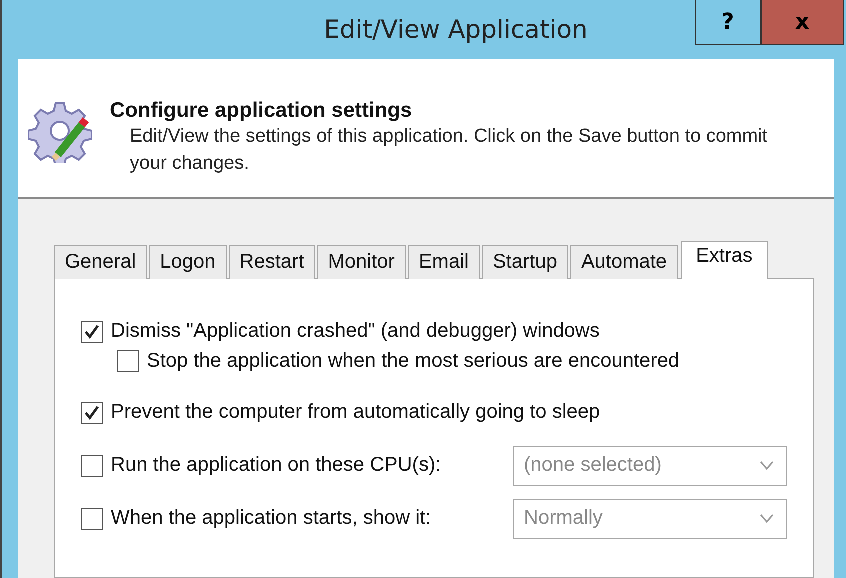 This screenshot has height=578, width=846. Describe the element at coordinates (724, 260) in the screenshot. I see `tab: Extras` at that location.